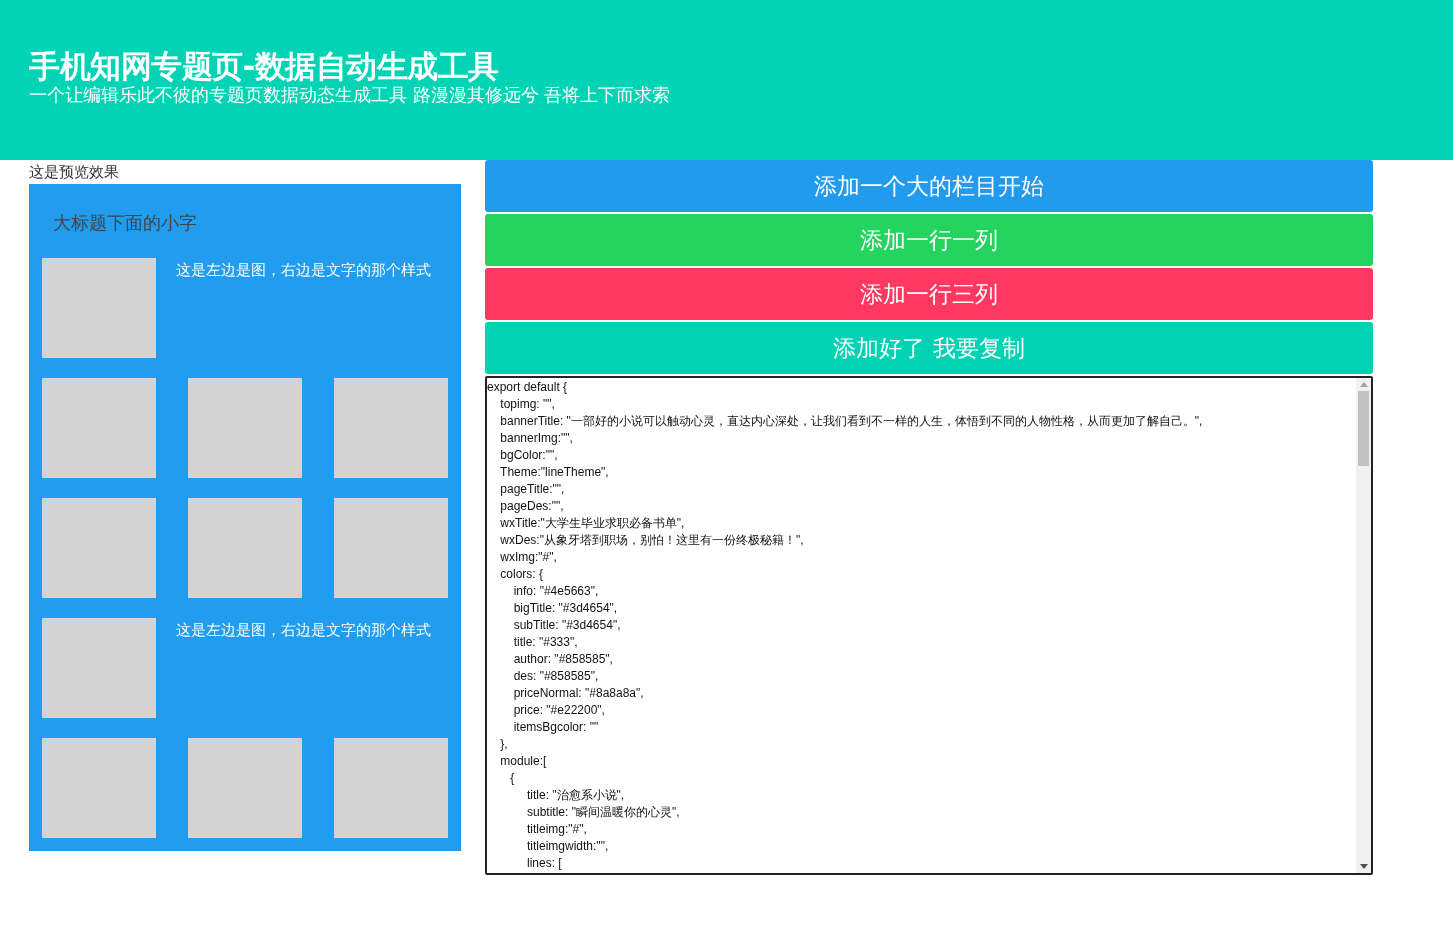 The width and height of the screenshot is (1453, 933). I want to click on code-line: itemsBgcolor: "", so click(555, 727).